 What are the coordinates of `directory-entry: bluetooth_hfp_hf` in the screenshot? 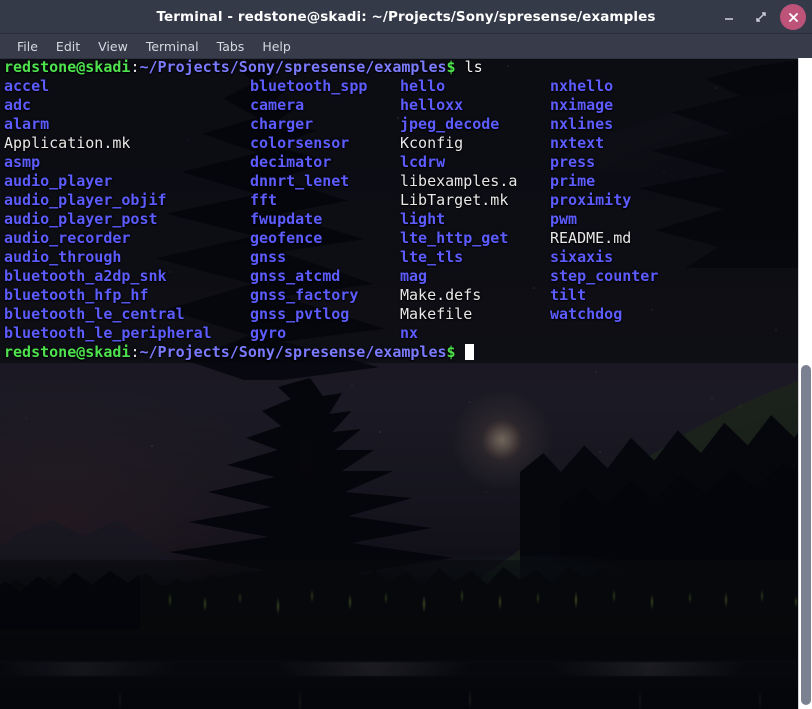 It's located at (76, 295).